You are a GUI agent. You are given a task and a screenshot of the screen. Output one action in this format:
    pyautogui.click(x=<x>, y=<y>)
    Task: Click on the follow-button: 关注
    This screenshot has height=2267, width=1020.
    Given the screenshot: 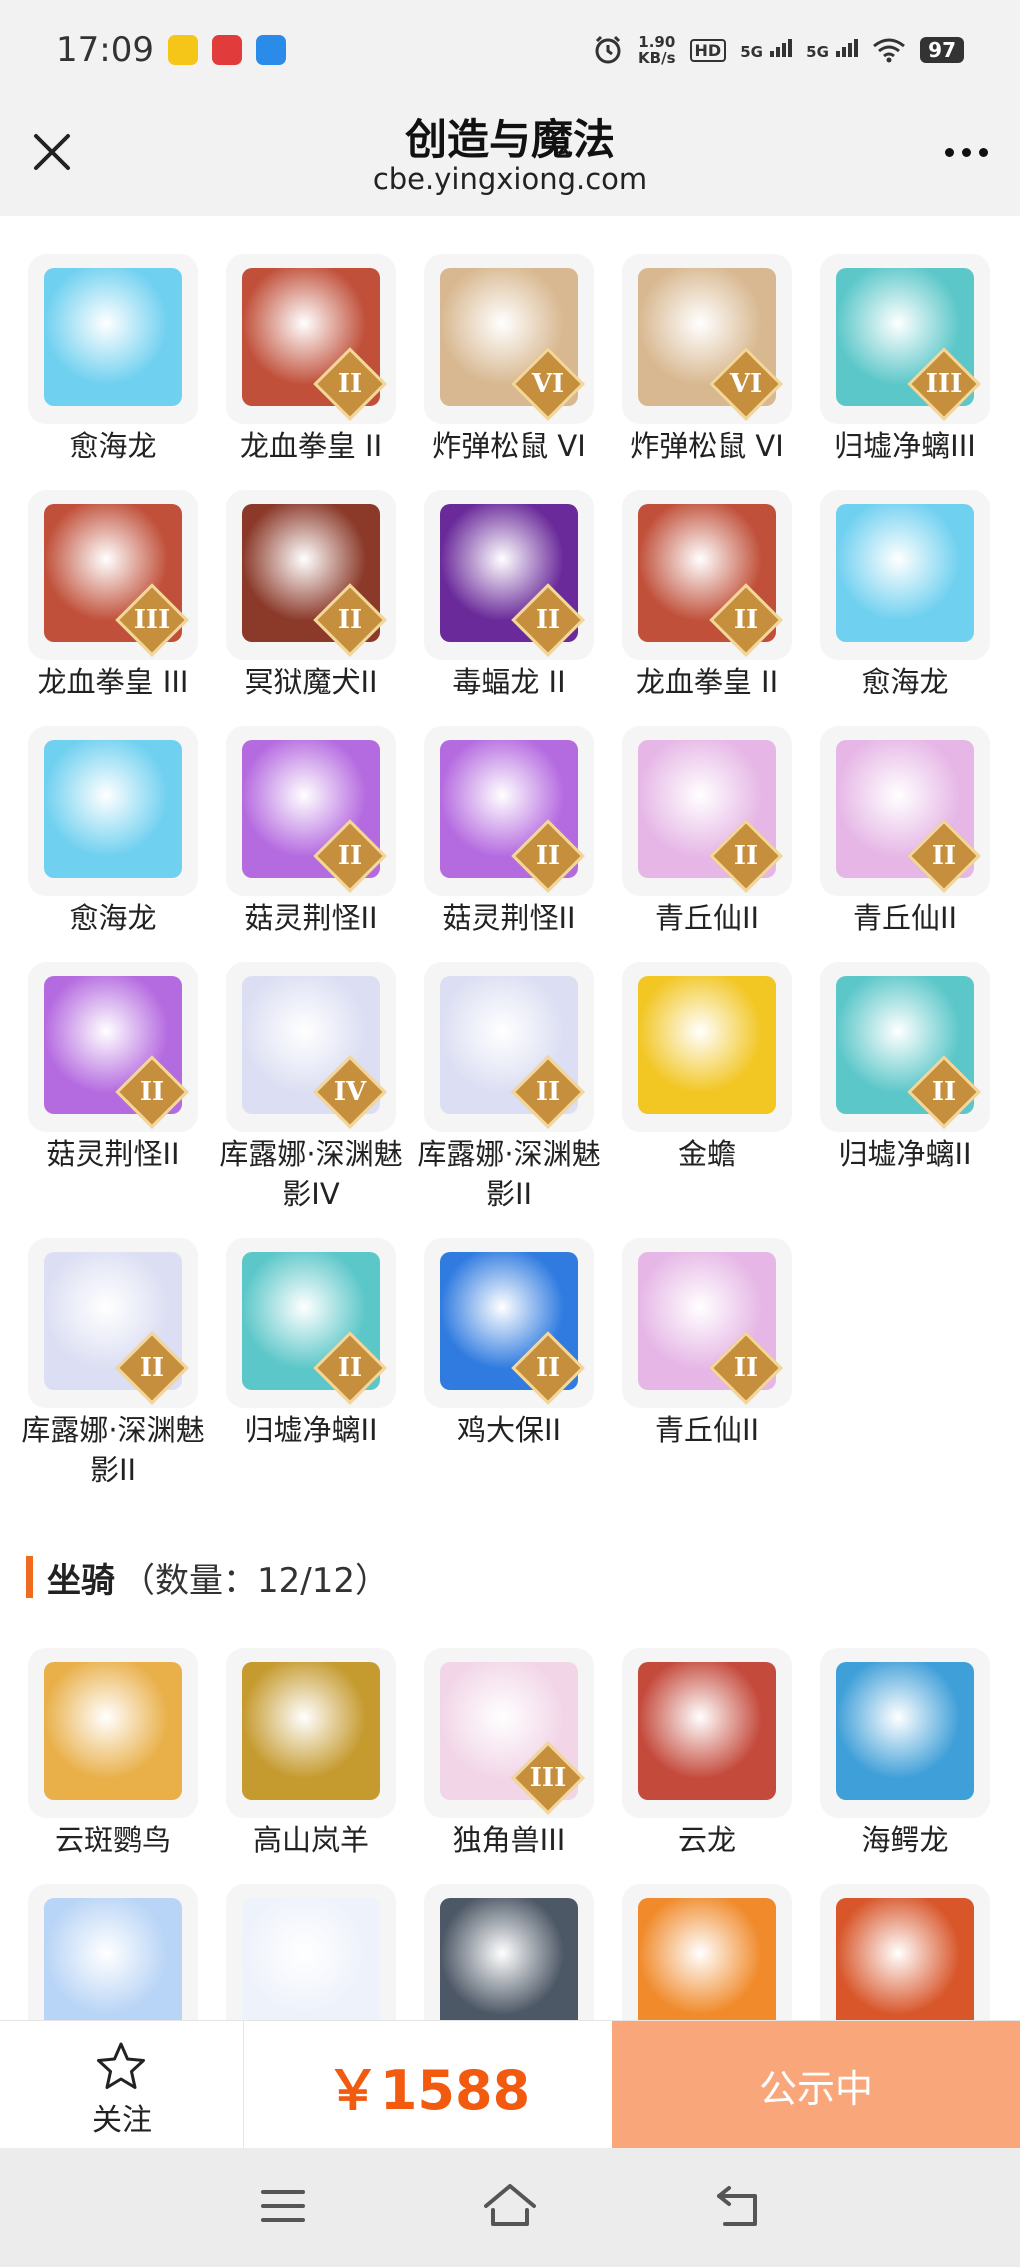 What is the action you would take?
    pyautogui.click(x=122, y=2085)
    